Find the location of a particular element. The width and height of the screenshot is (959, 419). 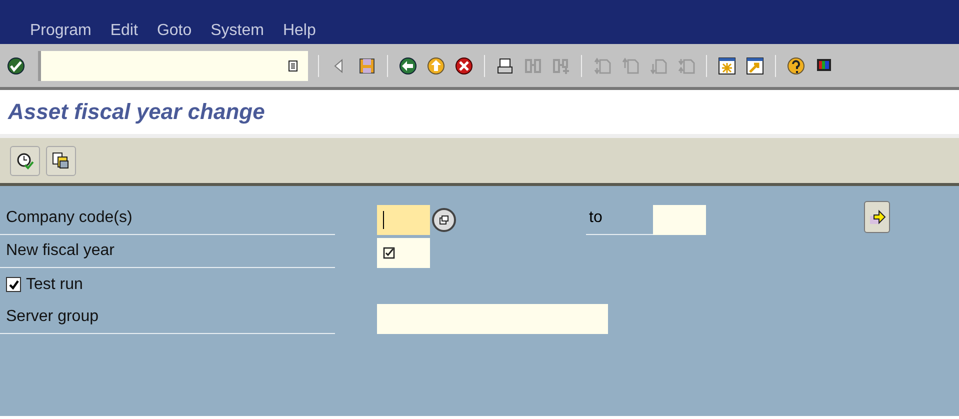

shortcut-window-icon is located at coordinates (755, 66).